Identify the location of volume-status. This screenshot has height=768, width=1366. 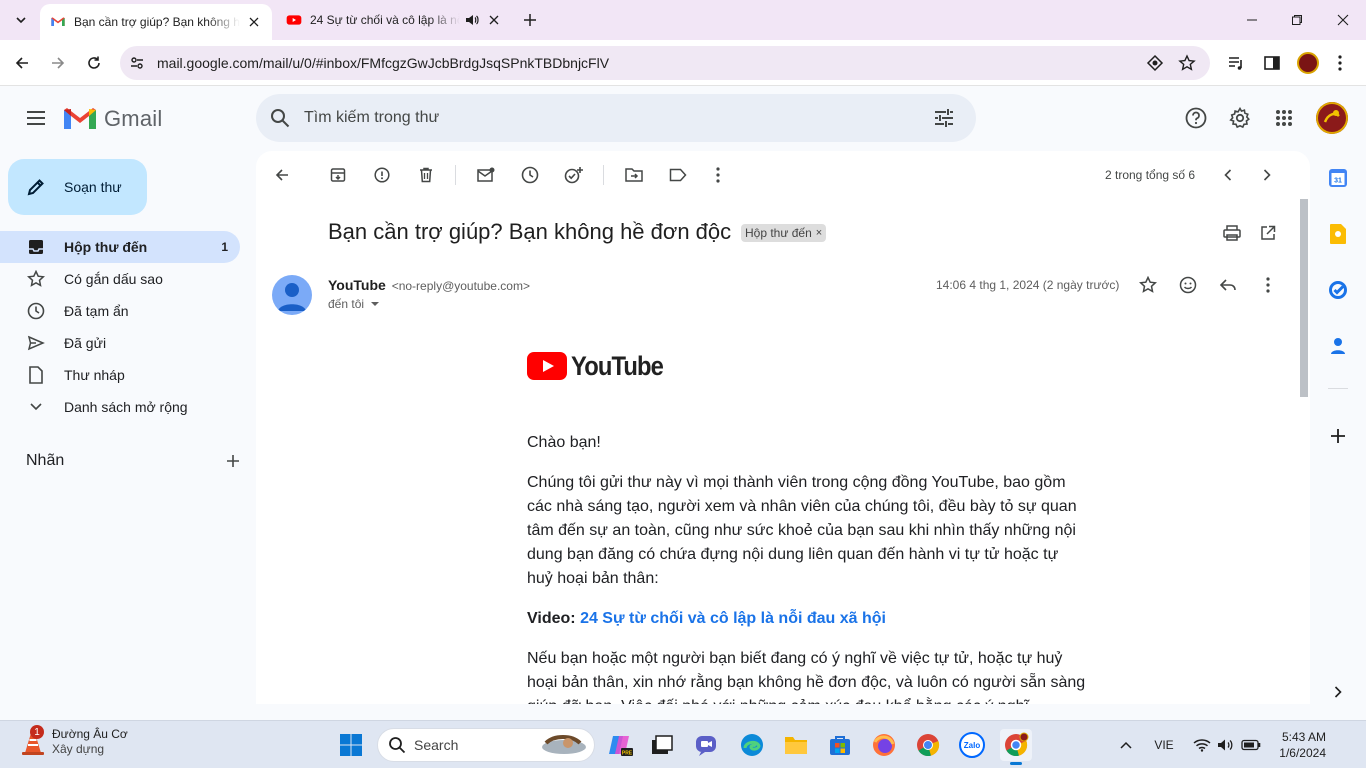
(1226, 744).